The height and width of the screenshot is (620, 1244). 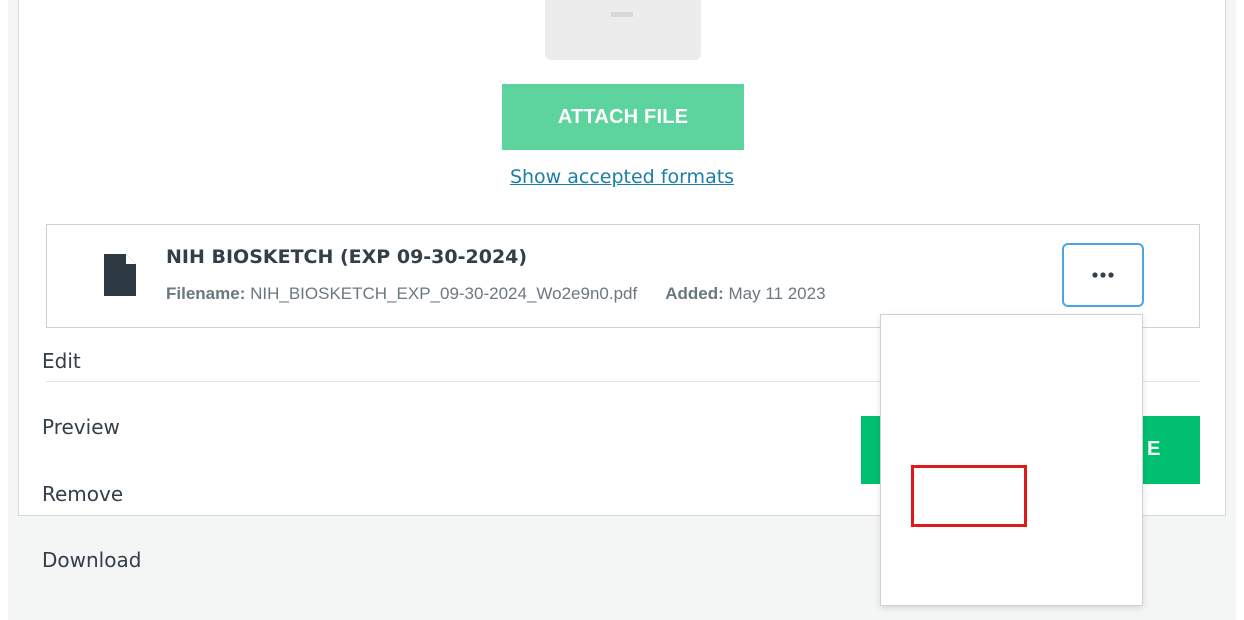 I want to click on more-options-button, so click(x=1103, y=275).